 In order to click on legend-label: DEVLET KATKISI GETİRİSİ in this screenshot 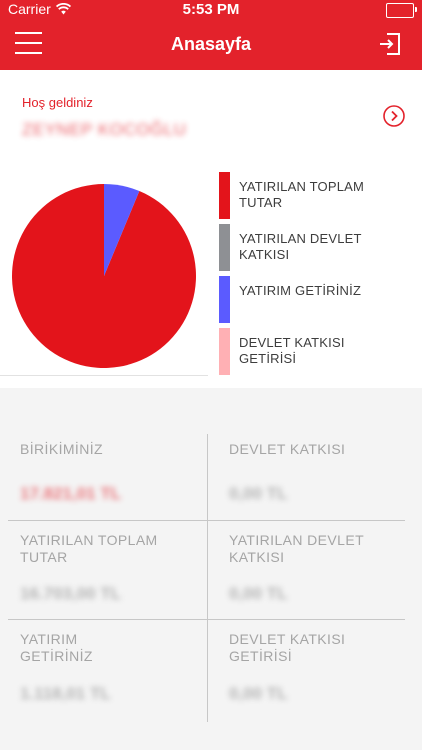, I will do `click(292, 350)`.